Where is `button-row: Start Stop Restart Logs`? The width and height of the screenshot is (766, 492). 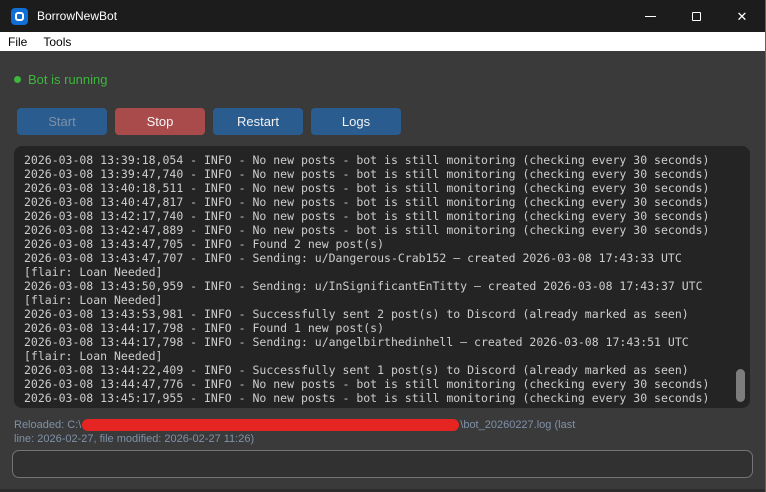 button-row: Start Stop Restart Logs is located at coordinates (209, 121).